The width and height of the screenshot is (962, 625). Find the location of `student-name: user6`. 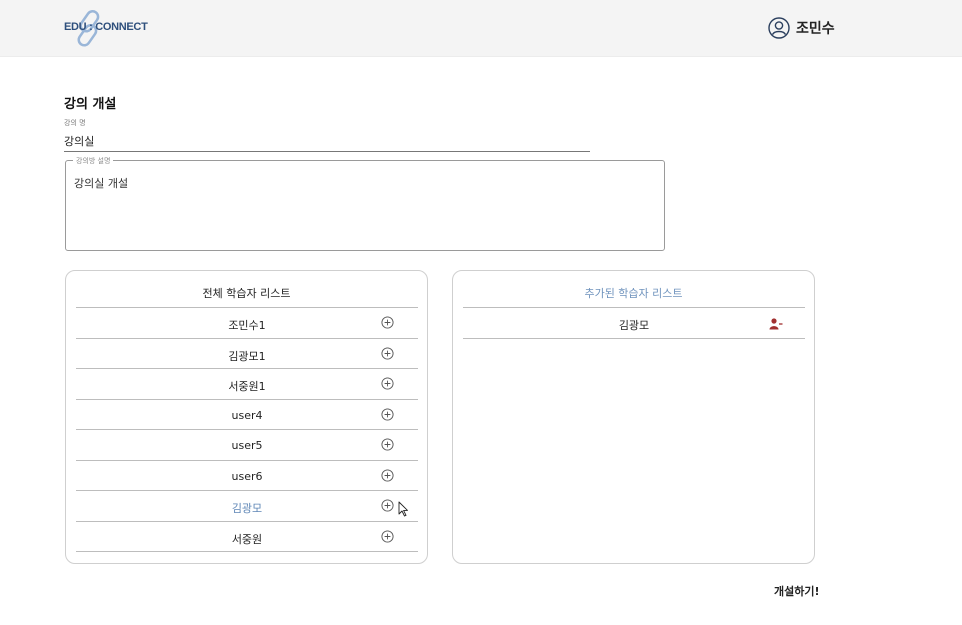

student-name: user6 is located at coordinates (247, 476).